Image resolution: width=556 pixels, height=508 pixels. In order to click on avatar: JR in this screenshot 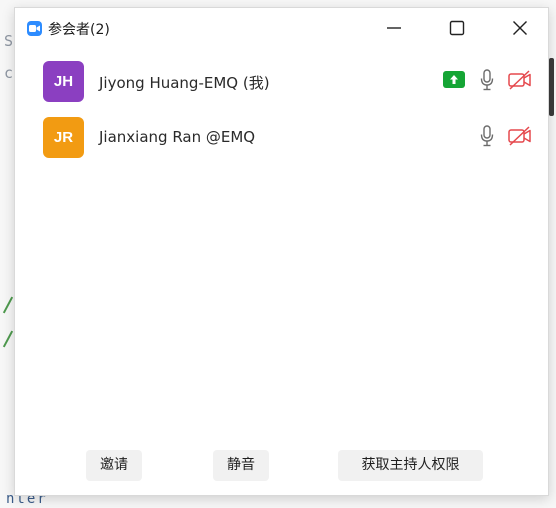, I will do `click(63, 137)`.